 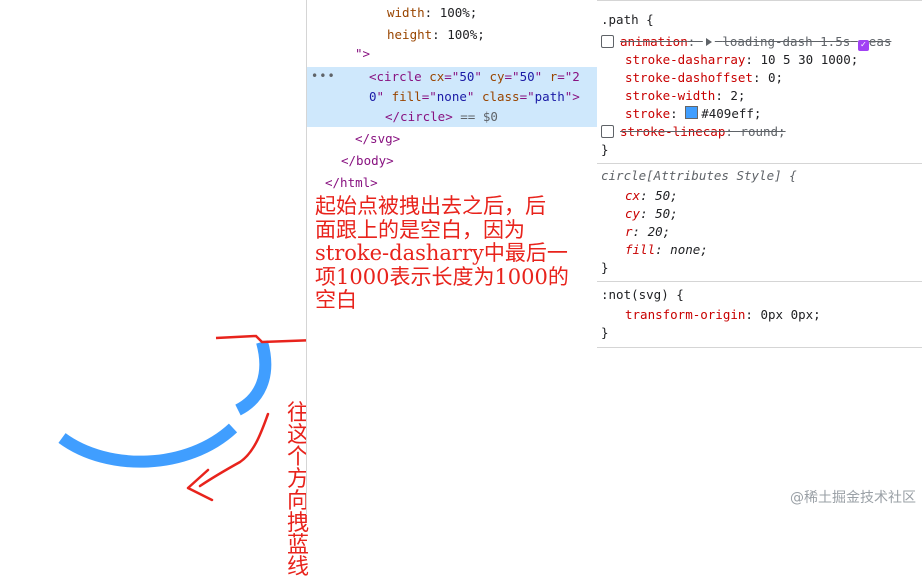 What do you see at coordinates (474, 96) in the screenshot?
I see `dom-node-text: 0" fill="none" class="path">` at bounding box center [474, 96].